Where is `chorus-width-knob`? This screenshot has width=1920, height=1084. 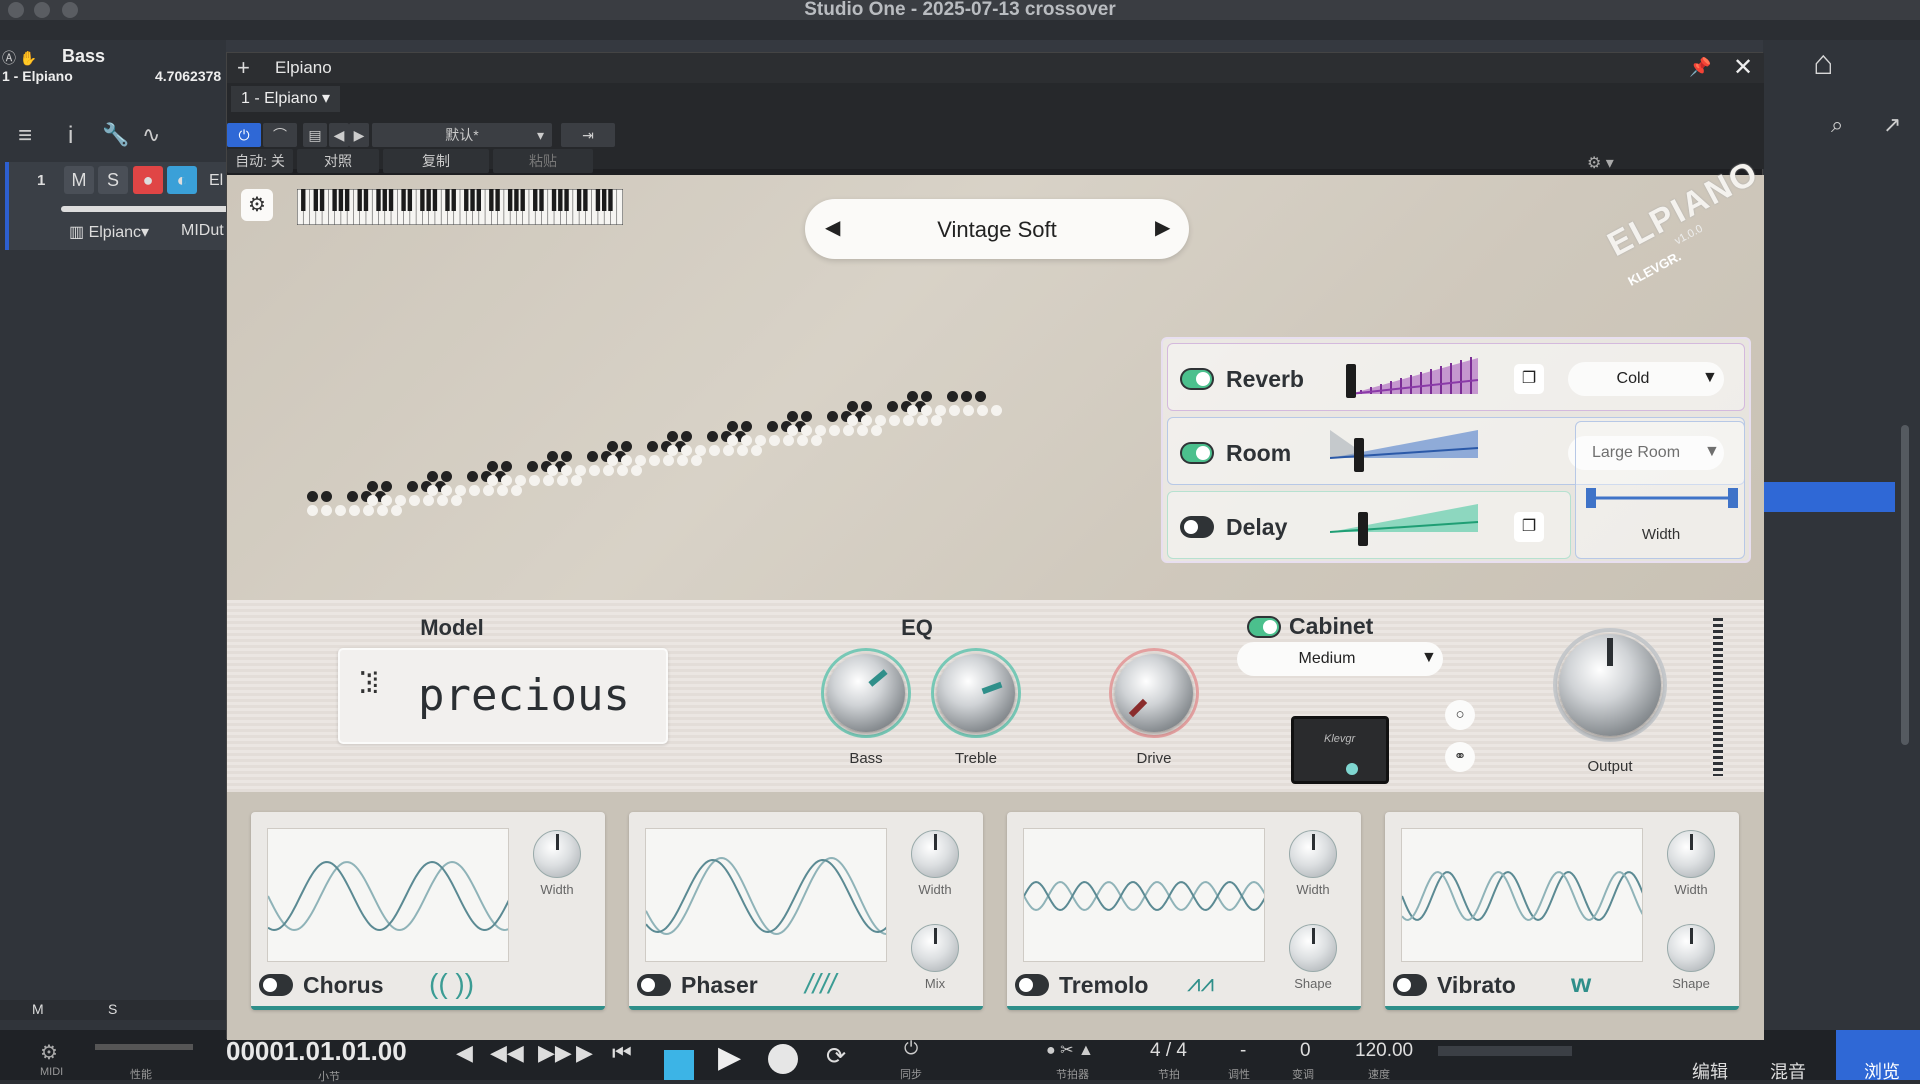 chorus-width-knob is located at coordinates (557, 854).